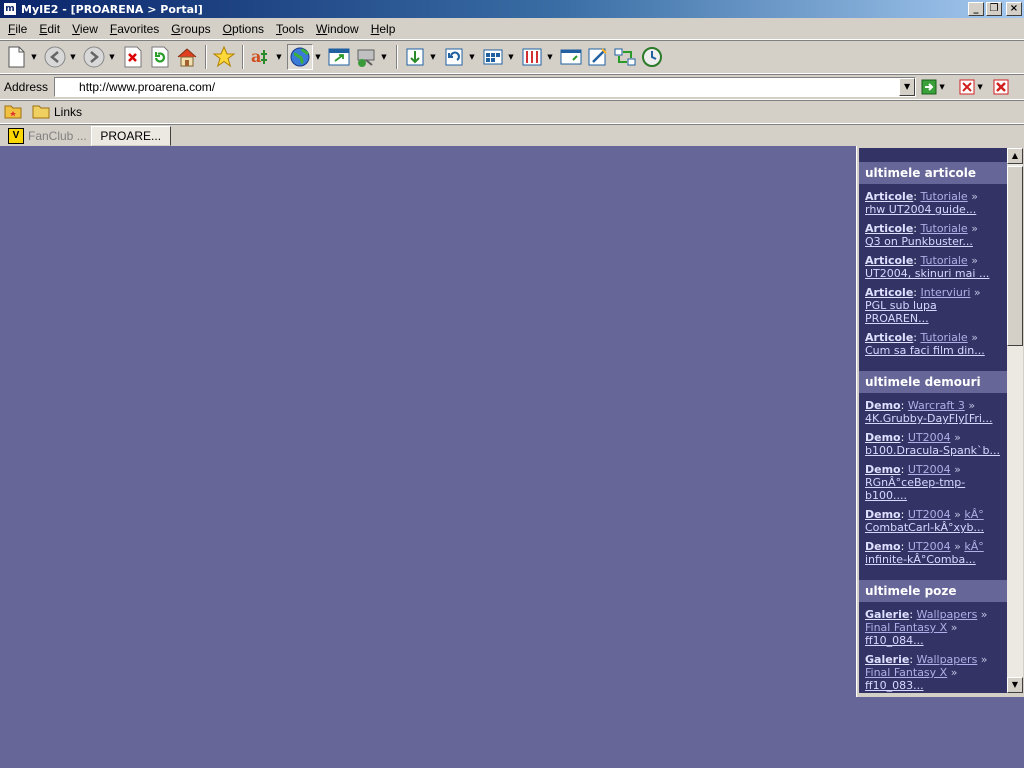 Image resolution: width=1024 pixels, height=768 pixels. Describe the element at coordinates (598, 57) in the screenshot. I see `mouse-gesture-icon` at that location.